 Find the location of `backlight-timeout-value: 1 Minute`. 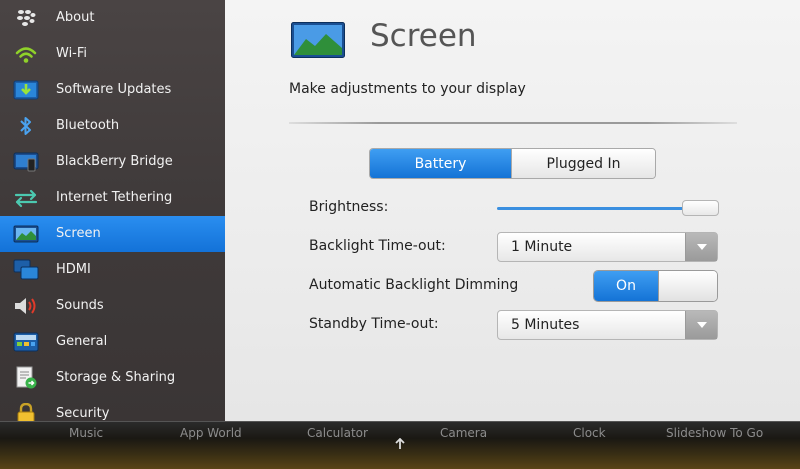

backlight-timeout-value: 1 Minute is located at coordinates (542, 247).